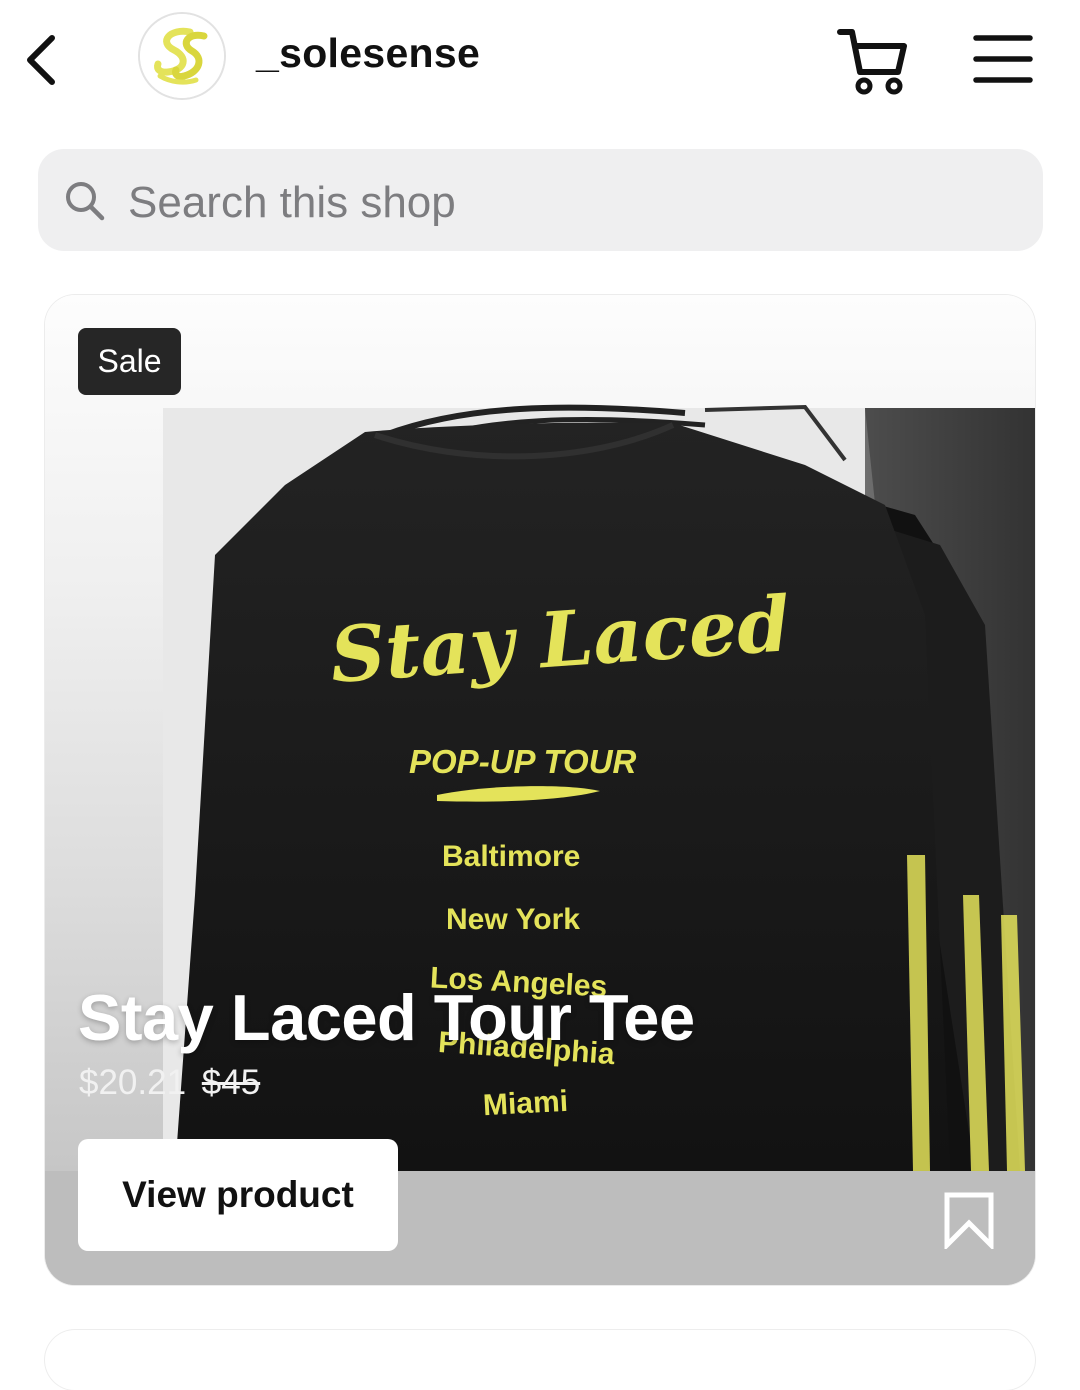 The height and width of the screenshot is (1390, 1080). Describe the element at coordinates (513, 919) in the screenshot. I see `shirt-city-2: New York` at that location.